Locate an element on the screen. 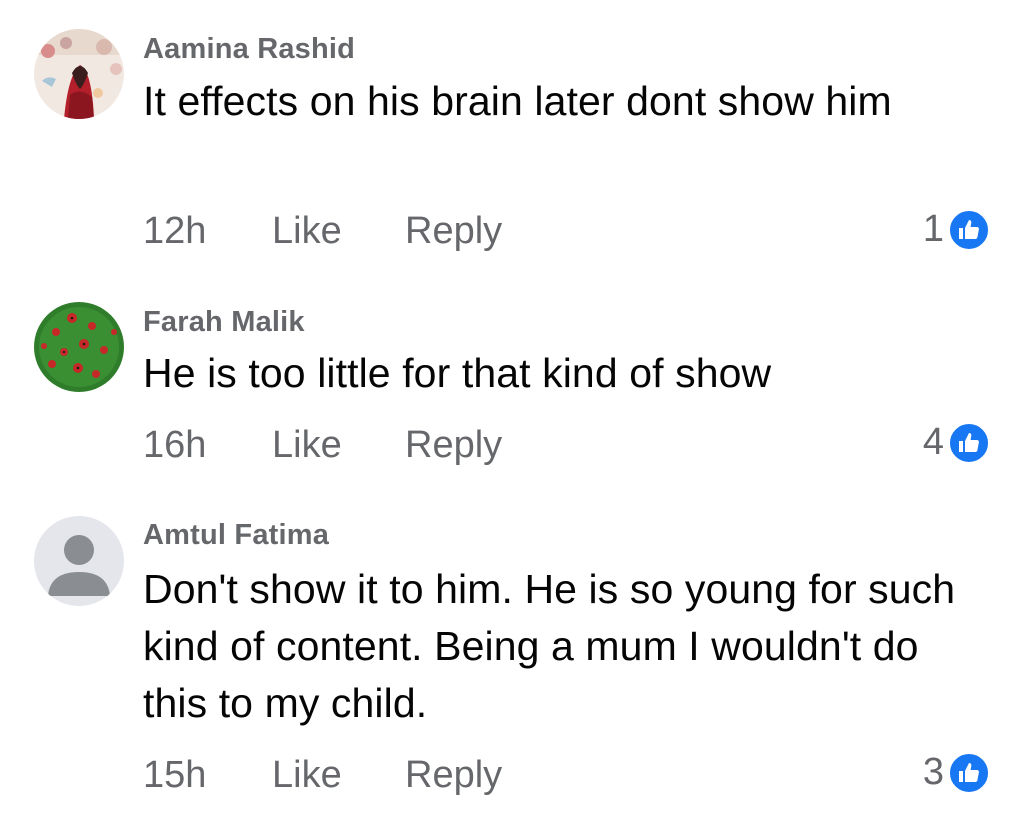 This screenshot has width=1024, height=821. photo-avatar-image is located at coordinates (79, 74).